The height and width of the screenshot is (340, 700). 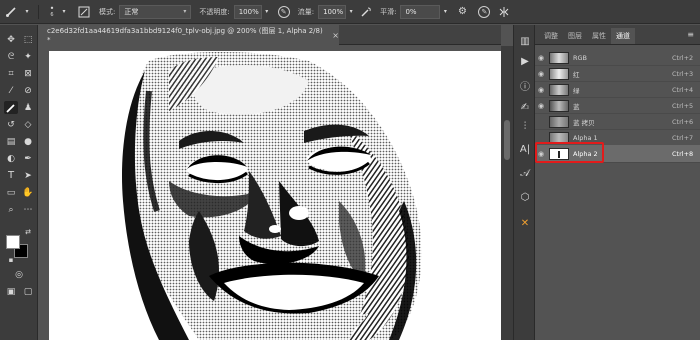 What do you see at coordinates (617, 74) in the screenshot?
I see `channel-row-red: ◉ 红 Ctrl+3` at bounding box center [617, 74].